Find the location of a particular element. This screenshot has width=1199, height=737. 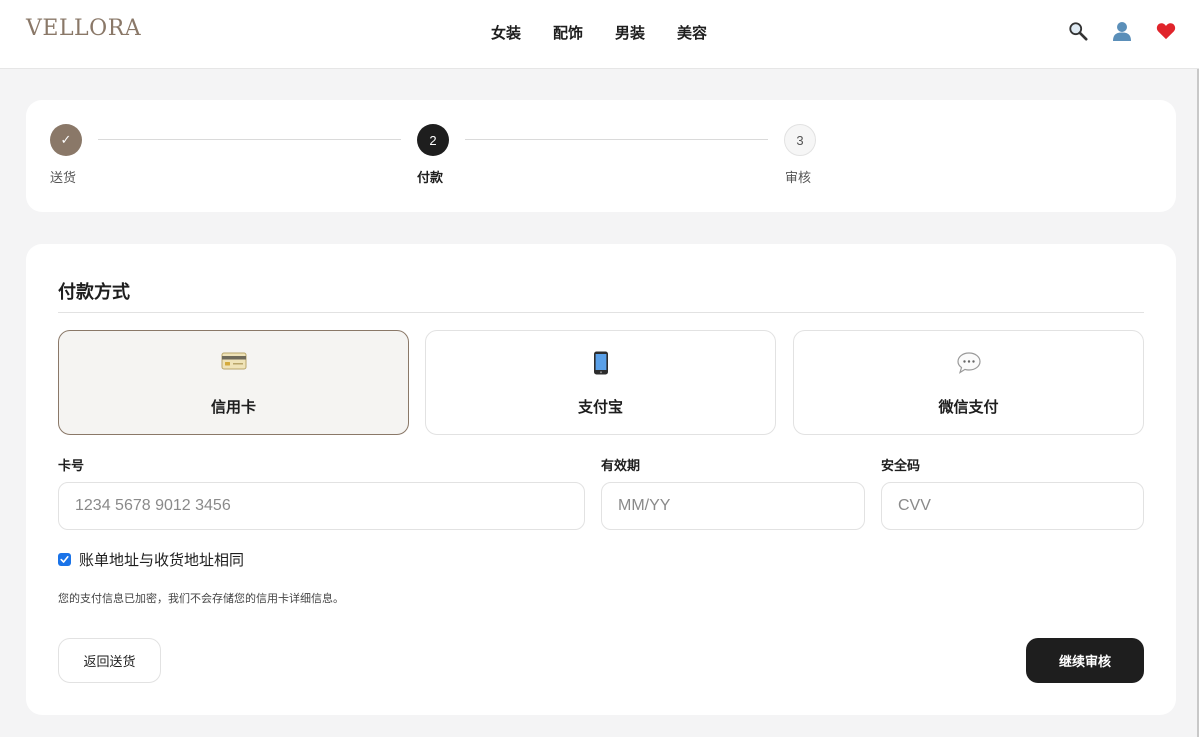

method-label: 支付宝 is located at coordinates (600, 407).